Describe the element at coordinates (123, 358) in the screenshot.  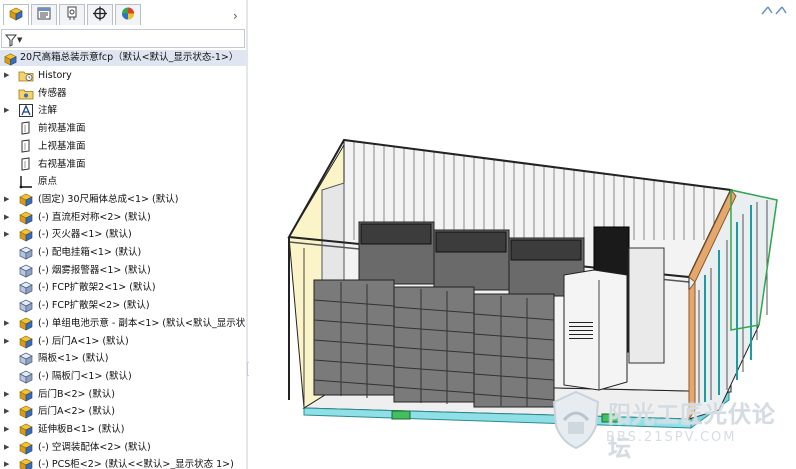
I see `tree-item: 隔板<1> (默认)` at that location.